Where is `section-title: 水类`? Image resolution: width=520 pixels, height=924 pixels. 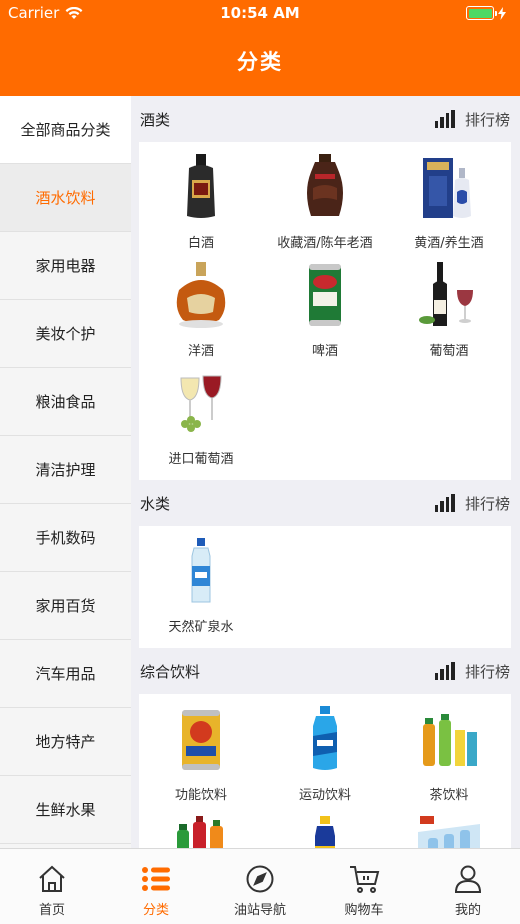
section-title: 水类 is located at coordinates (155, 503).